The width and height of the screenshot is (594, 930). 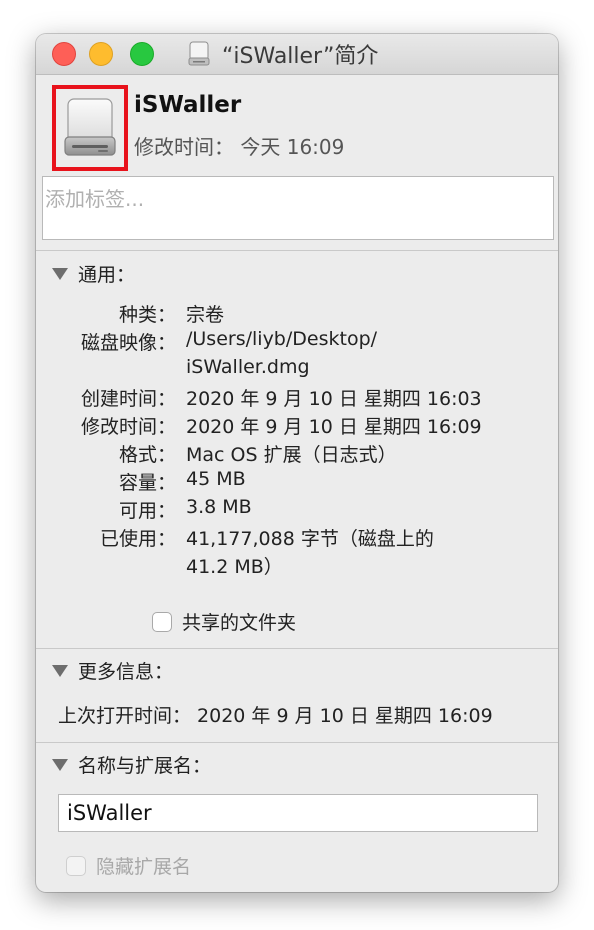 I want to click on file-name: iSWaller, so click(x=188, y=105).